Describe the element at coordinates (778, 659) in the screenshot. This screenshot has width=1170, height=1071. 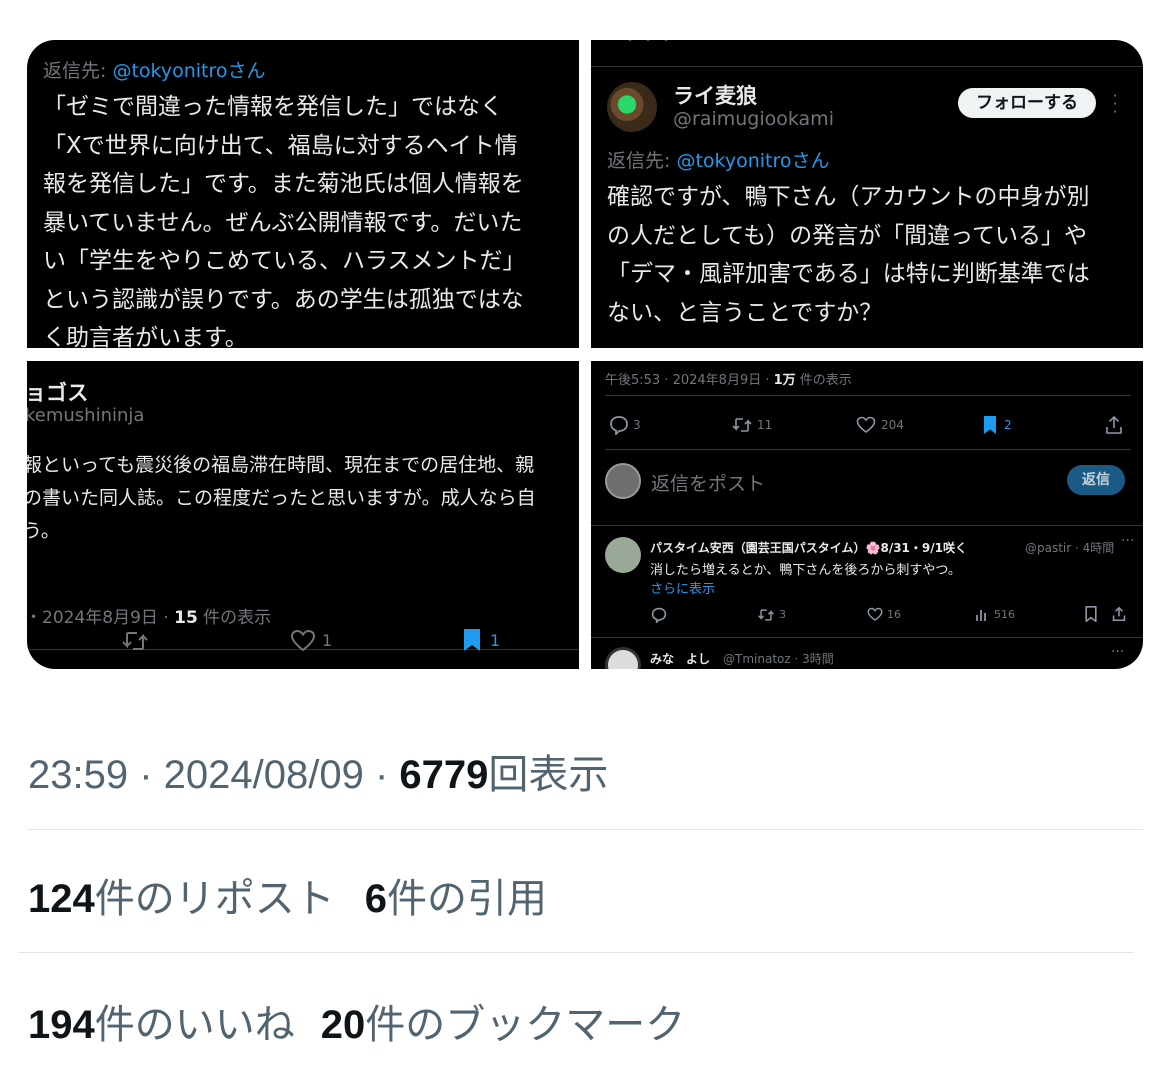
I see `reply-author-handle: @Tminatoz · 3時間` at that location.